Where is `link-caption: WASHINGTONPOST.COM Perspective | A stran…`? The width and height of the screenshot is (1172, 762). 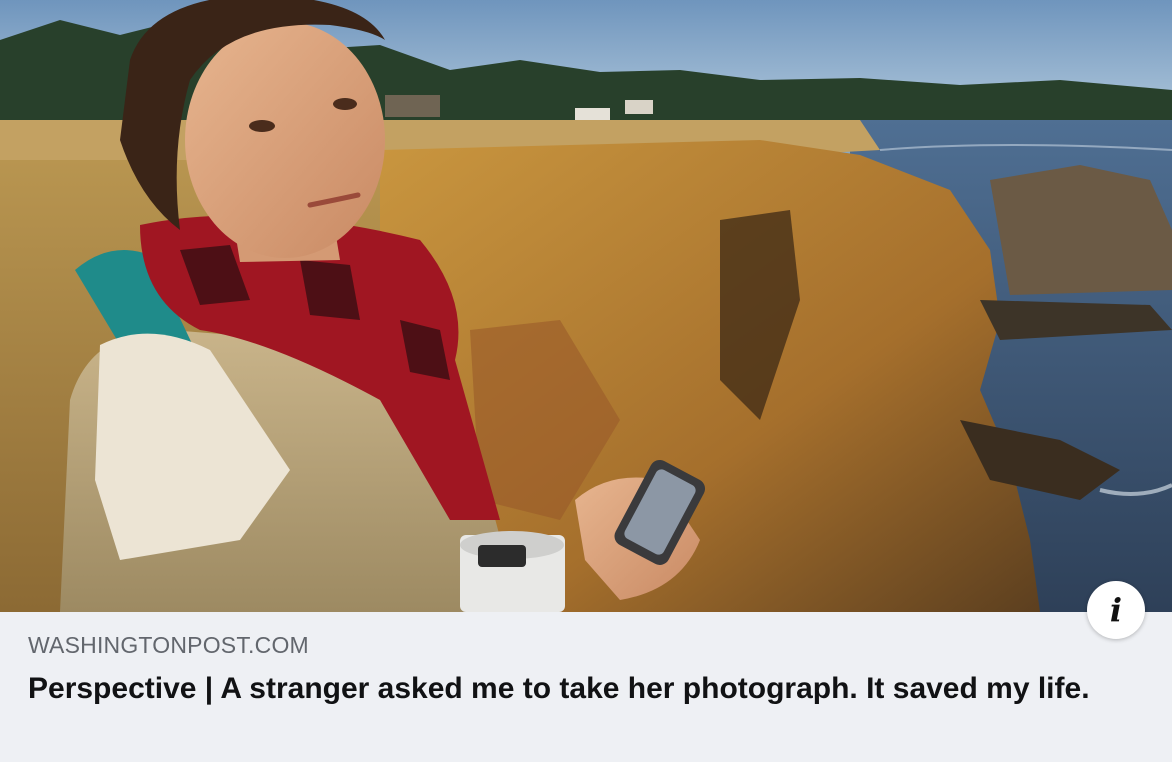 link-caption: WASHINGTONPOST.COM Perspective | A stran… is located at coordinates (583, 659).